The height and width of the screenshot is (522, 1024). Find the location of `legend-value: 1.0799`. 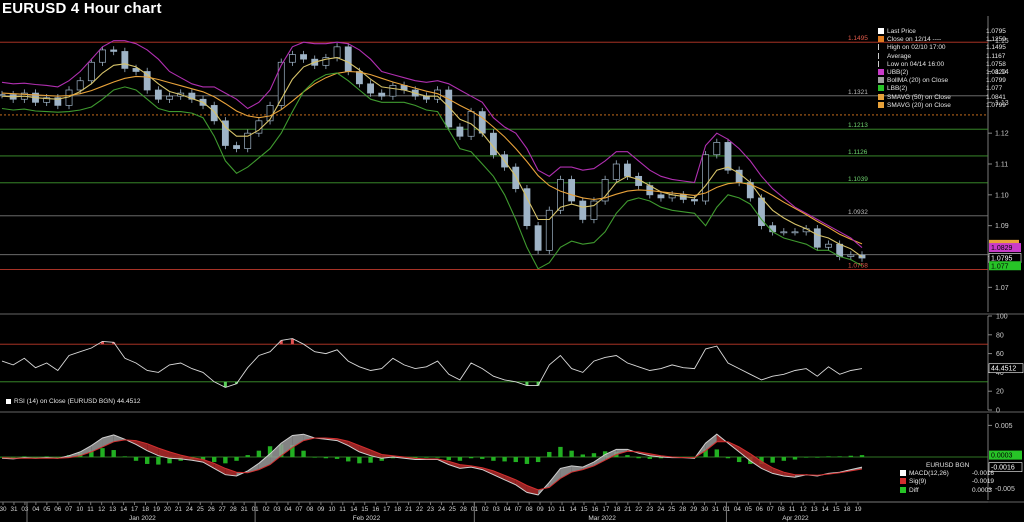

legend-value: 1.0799 is located at coordinates (996, 81).